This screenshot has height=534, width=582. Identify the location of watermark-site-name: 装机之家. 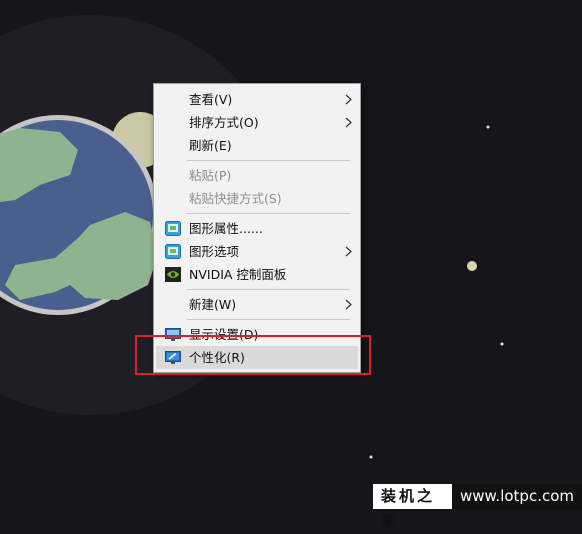
(412, 507).